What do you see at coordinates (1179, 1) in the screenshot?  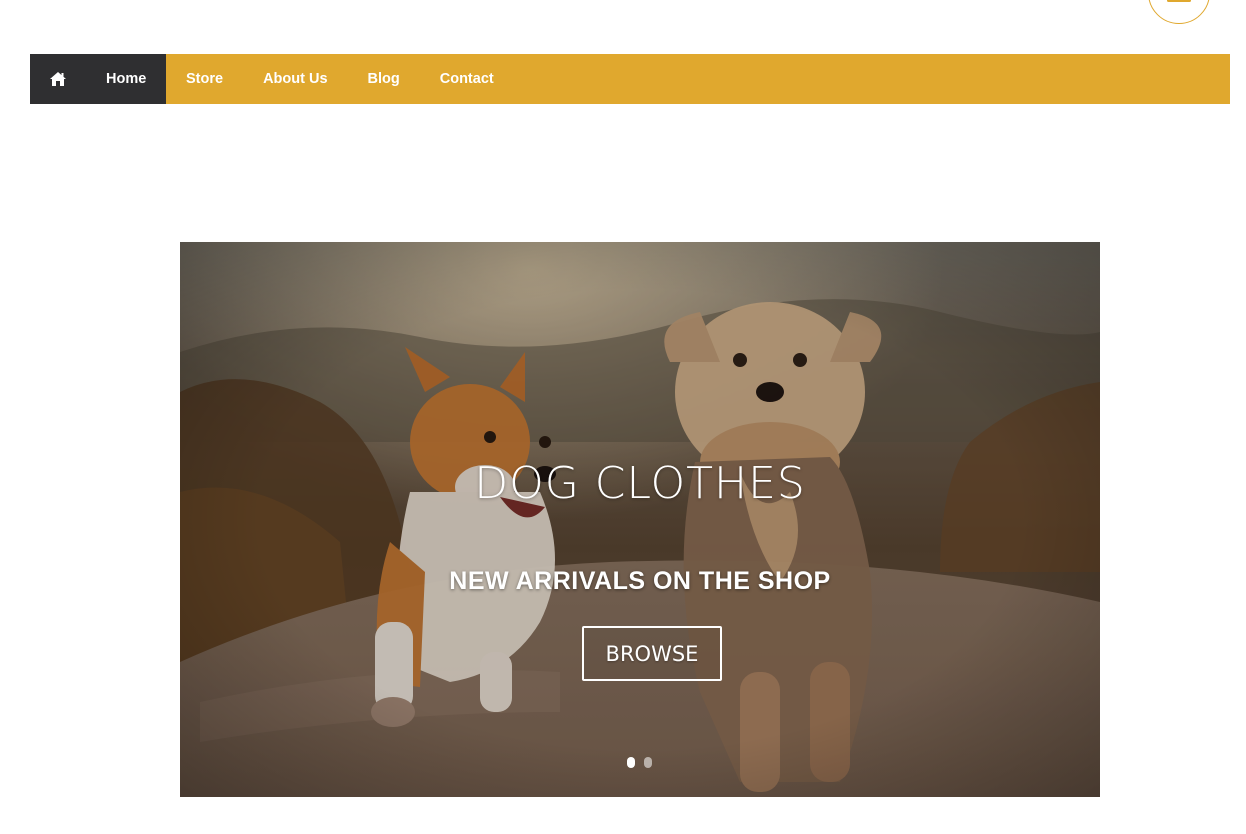 I see `hamburger-menu-icon` at bounding box center [1179, 1].